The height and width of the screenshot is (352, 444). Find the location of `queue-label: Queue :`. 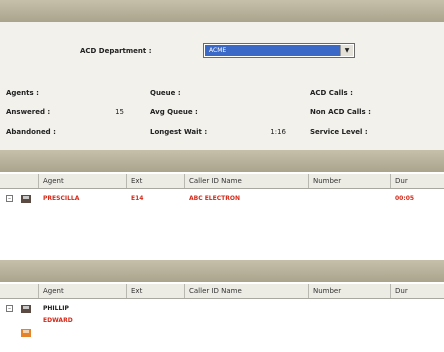

queue-label: Queue : is located at coordinates (165, 93).